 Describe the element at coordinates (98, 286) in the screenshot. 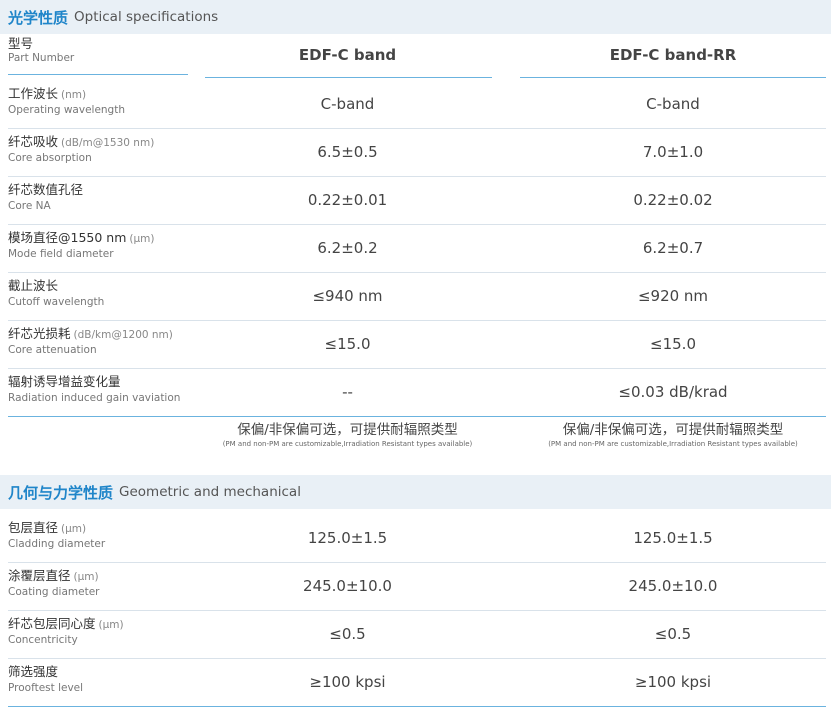

I see `row-label-zh: 截止波长` at that location.